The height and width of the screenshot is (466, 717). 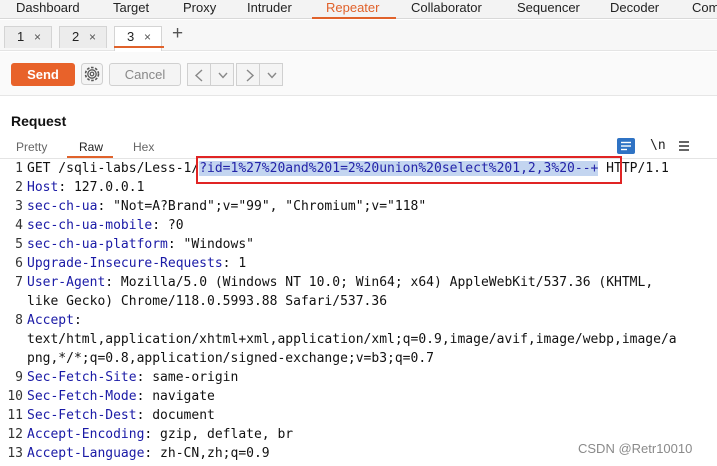 What do you see at coordinates (43, 187) in the screenshot?
I see `header-name: Host` at bounding box center [43, 187].